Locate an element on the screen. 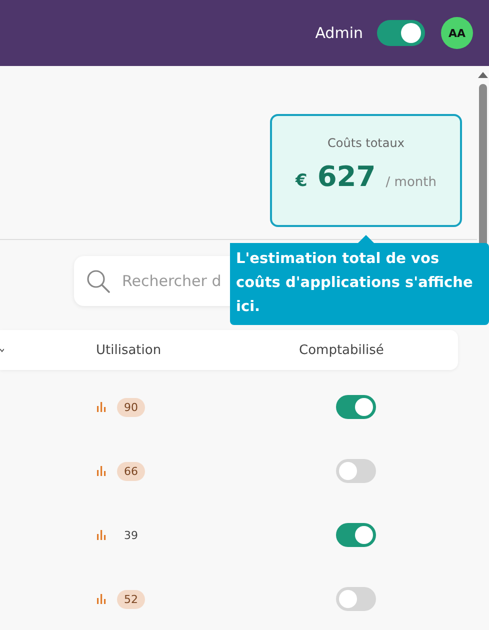 The image size is (489, 630). usage-count: 90 is located at coordinates (131, 407).